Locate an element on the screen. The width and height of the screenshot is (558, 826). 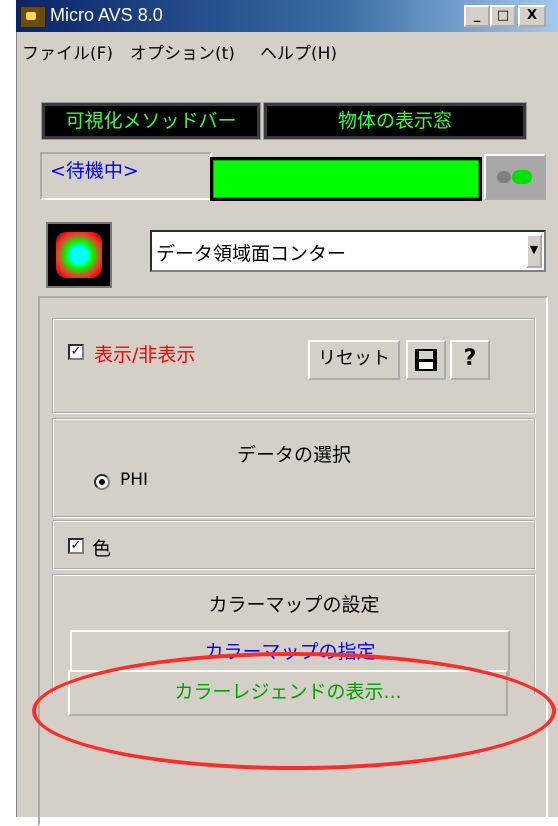
menu-help: ヘルプ(H) is located at coordinates (298, 51).